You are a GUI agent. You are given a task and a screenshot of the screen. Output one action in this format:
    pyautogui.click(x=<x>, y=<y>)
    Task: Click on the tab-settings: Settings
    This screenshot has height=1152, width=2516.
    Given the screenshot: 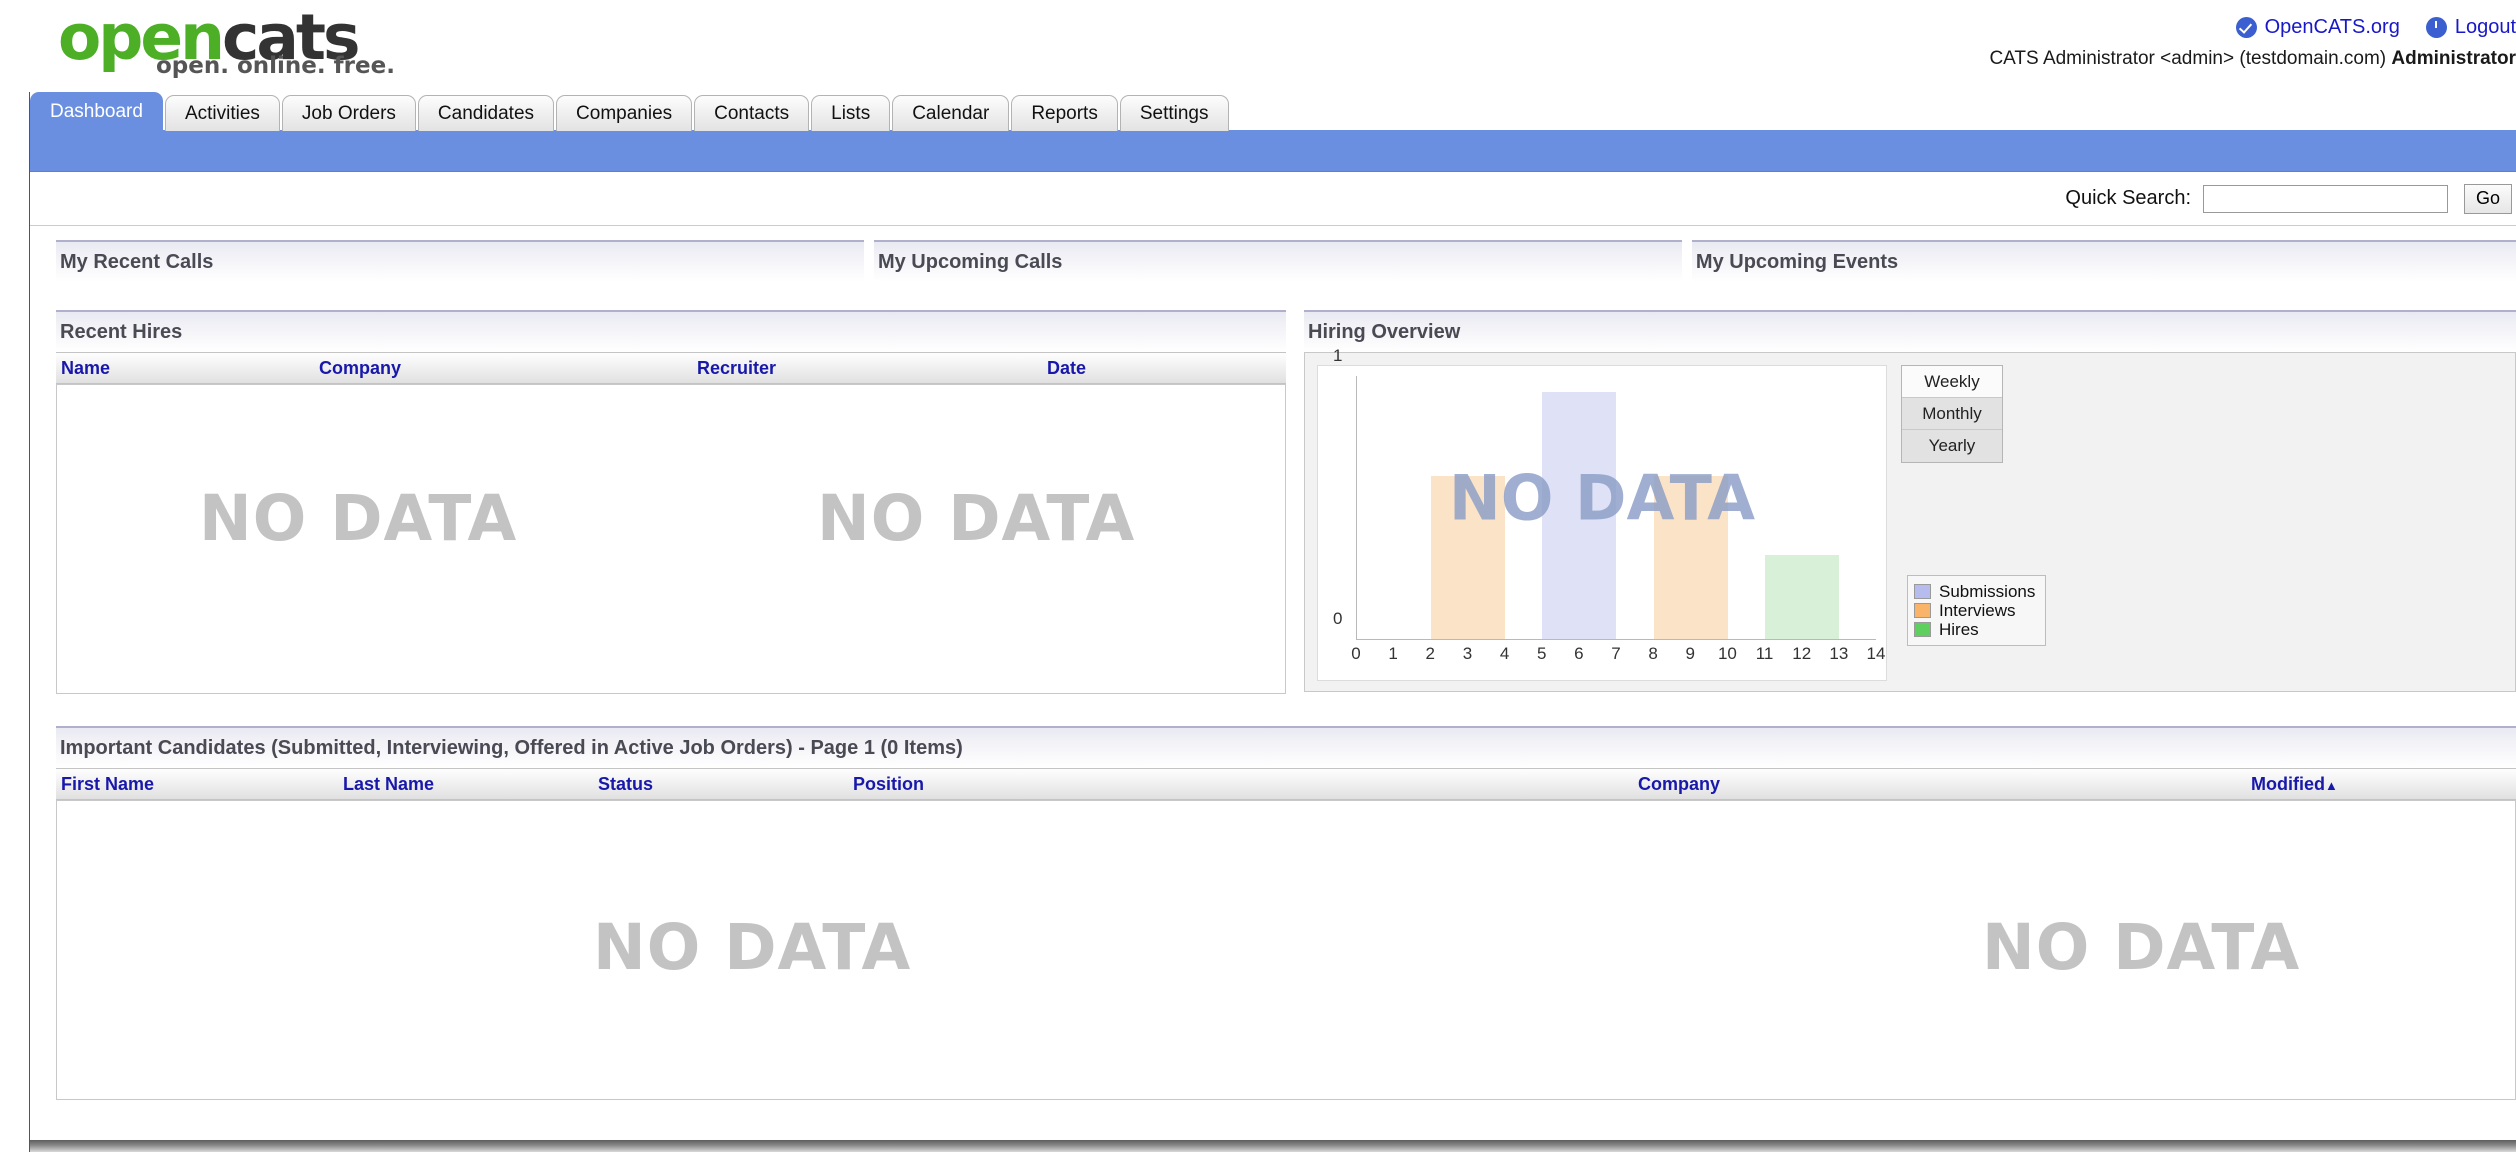 What is the action you would take?
    pyautogui.click(x=1174, y=113)
    